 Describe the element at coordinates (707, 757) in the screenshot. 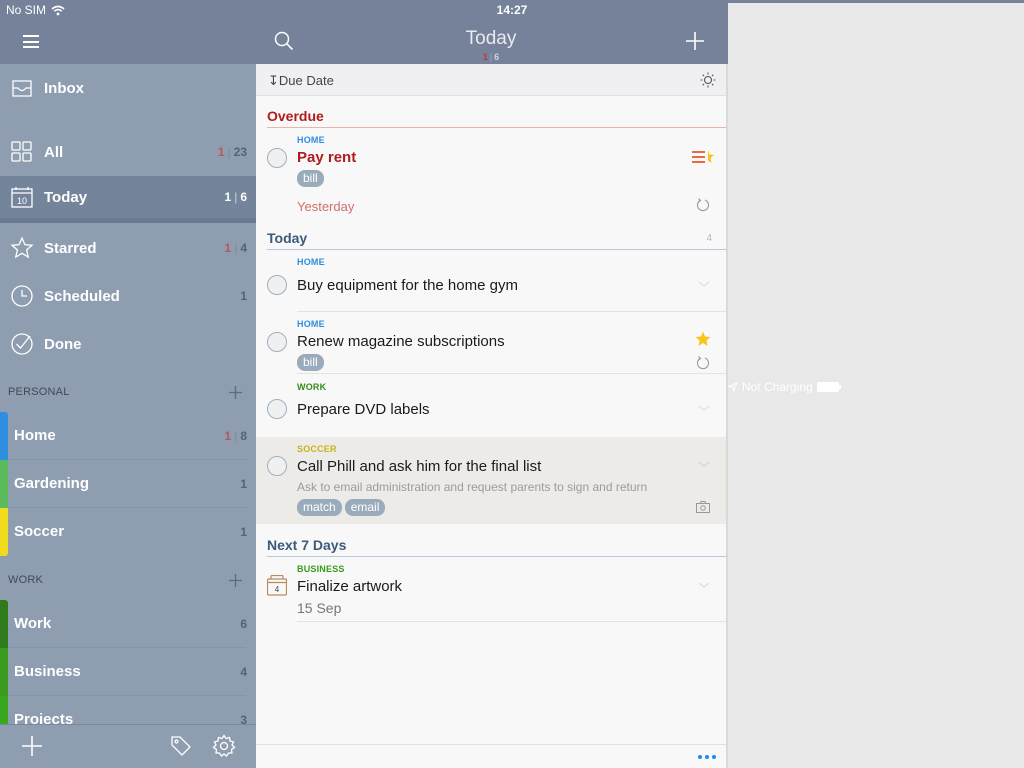

I see `more-options-icon` at that location.